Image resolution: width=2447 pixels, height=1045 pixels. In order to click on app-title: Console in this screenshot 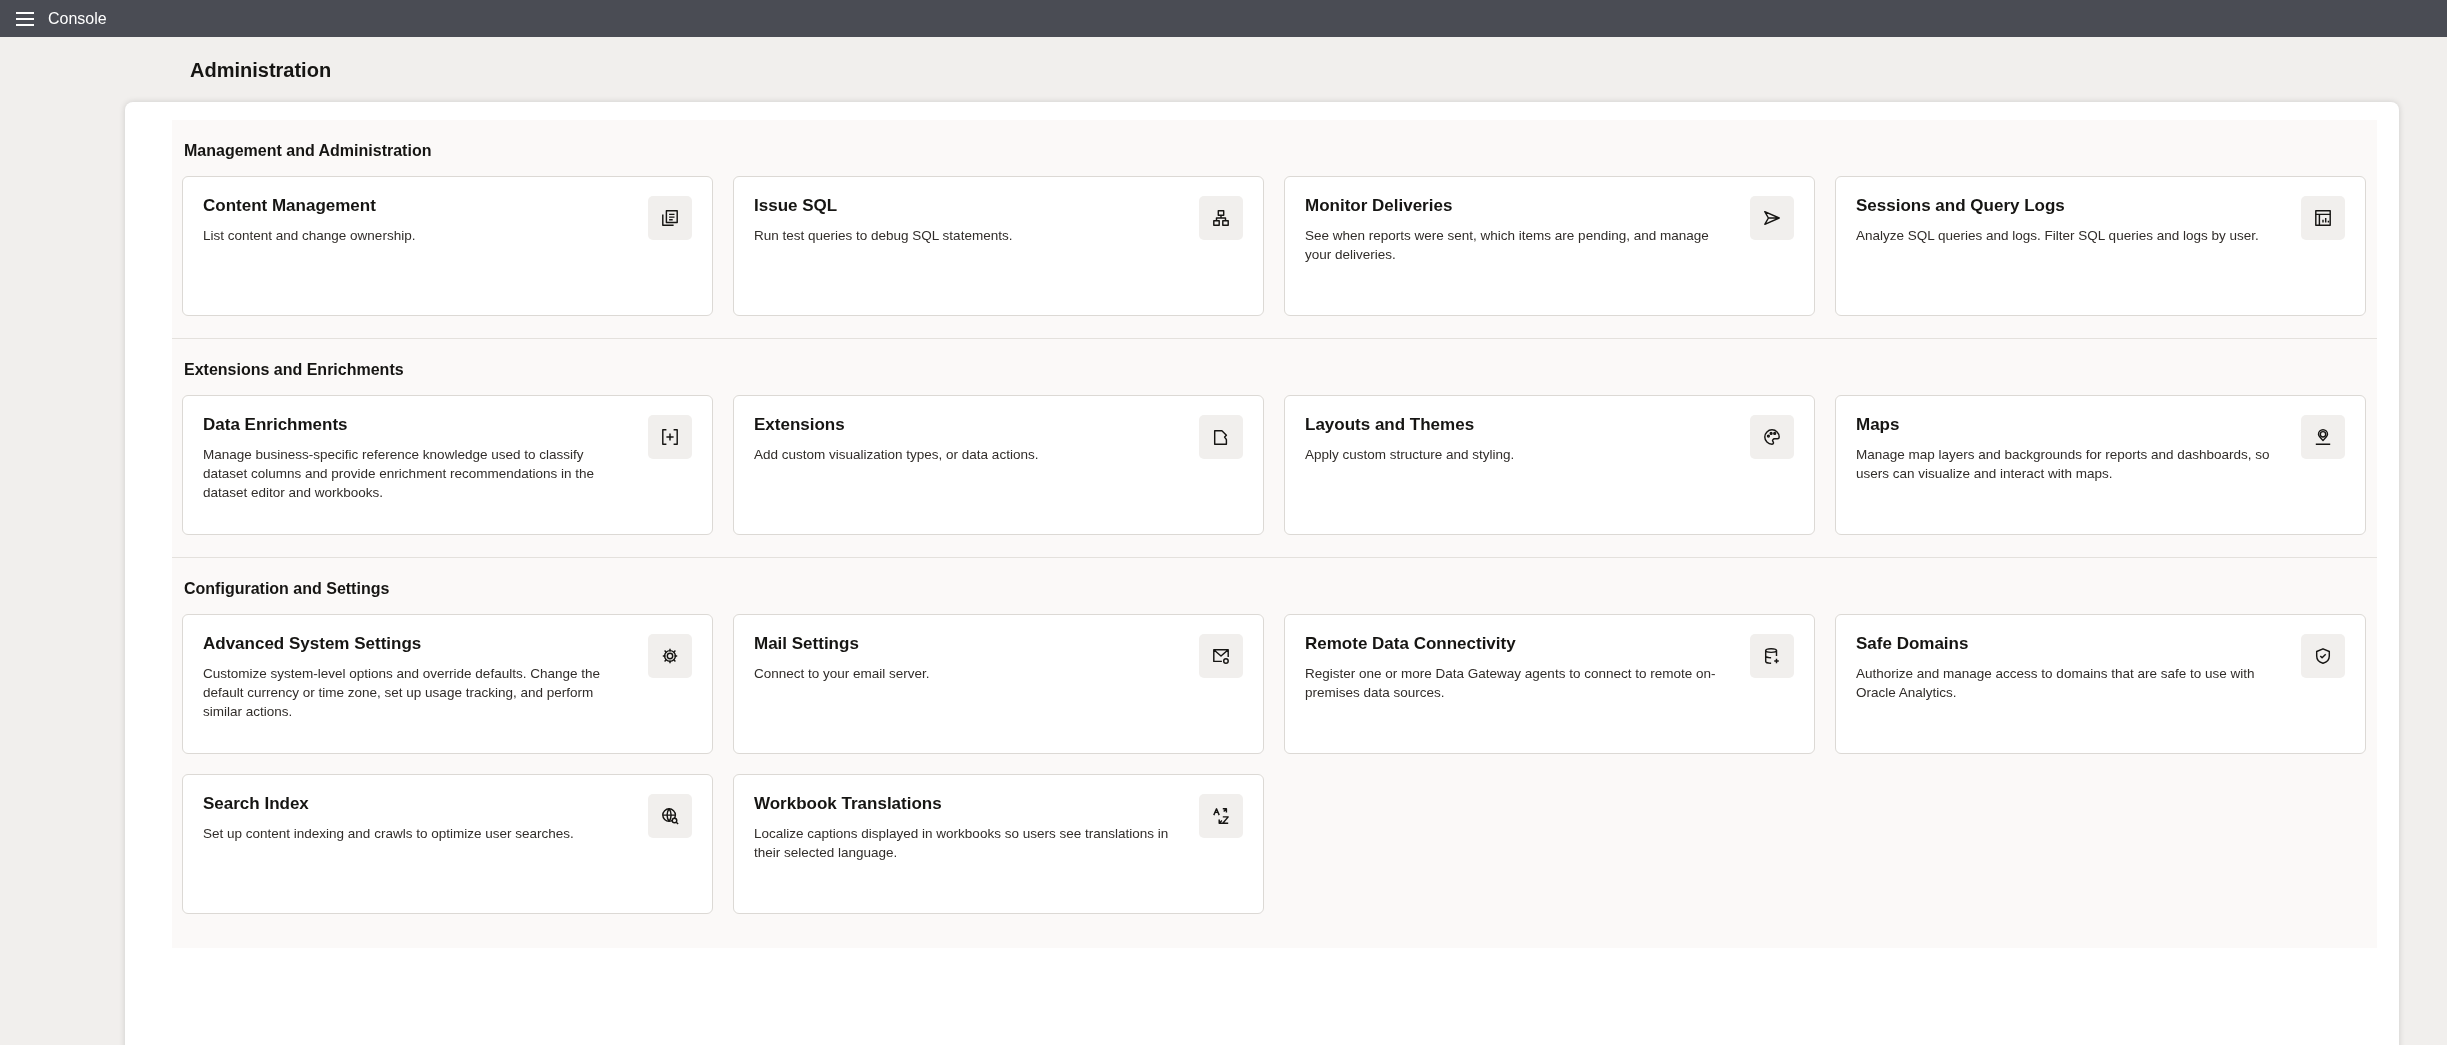, I will do `click(77, 18)`.